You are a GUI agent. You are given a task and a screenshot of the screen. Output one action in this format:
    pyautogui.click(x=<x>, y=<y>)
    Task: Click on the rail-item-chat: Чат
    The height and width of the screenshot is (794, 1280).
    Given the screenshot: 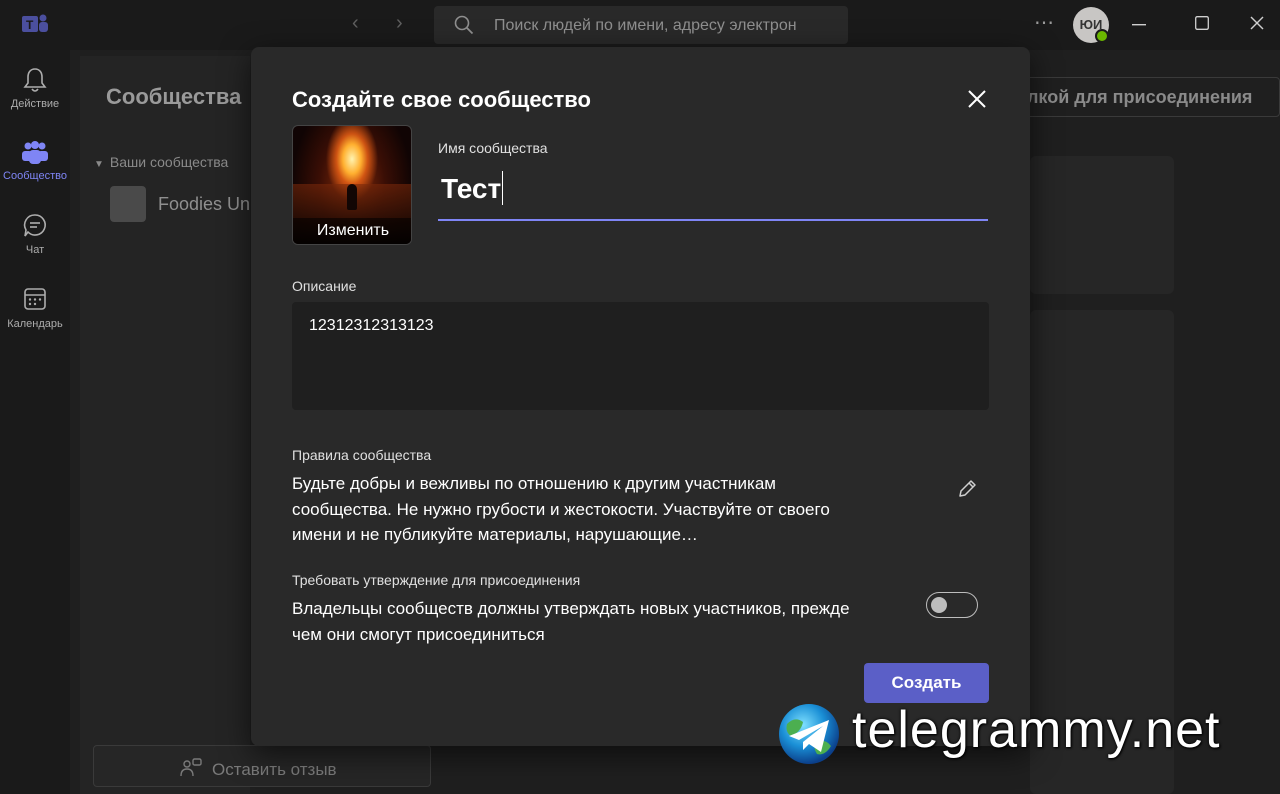 What is the action you would take?
    pyautogui.click(x=35, y=244)
    